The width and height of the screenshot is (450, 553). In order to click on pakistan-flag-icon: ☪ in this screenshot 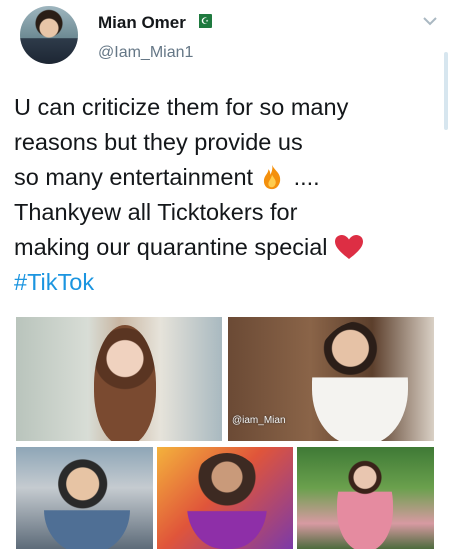, I will do `click(203, 21)`.